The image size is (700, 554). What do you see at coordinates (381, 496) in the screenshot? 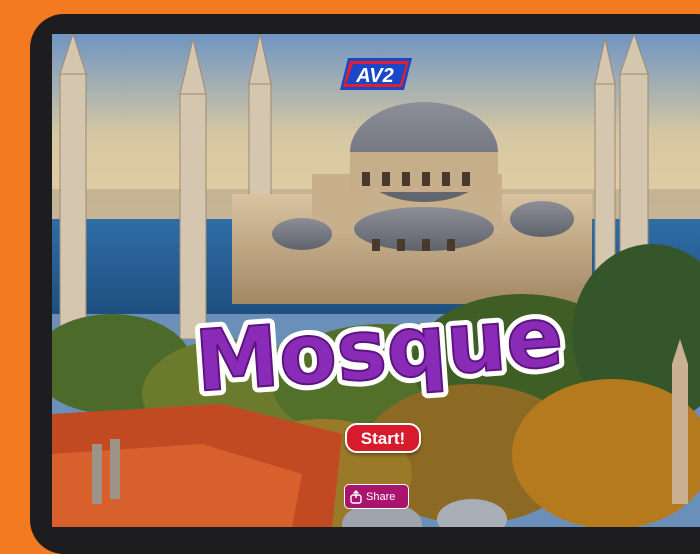
I see `share-label: Share` at bounding box center [381, 496].